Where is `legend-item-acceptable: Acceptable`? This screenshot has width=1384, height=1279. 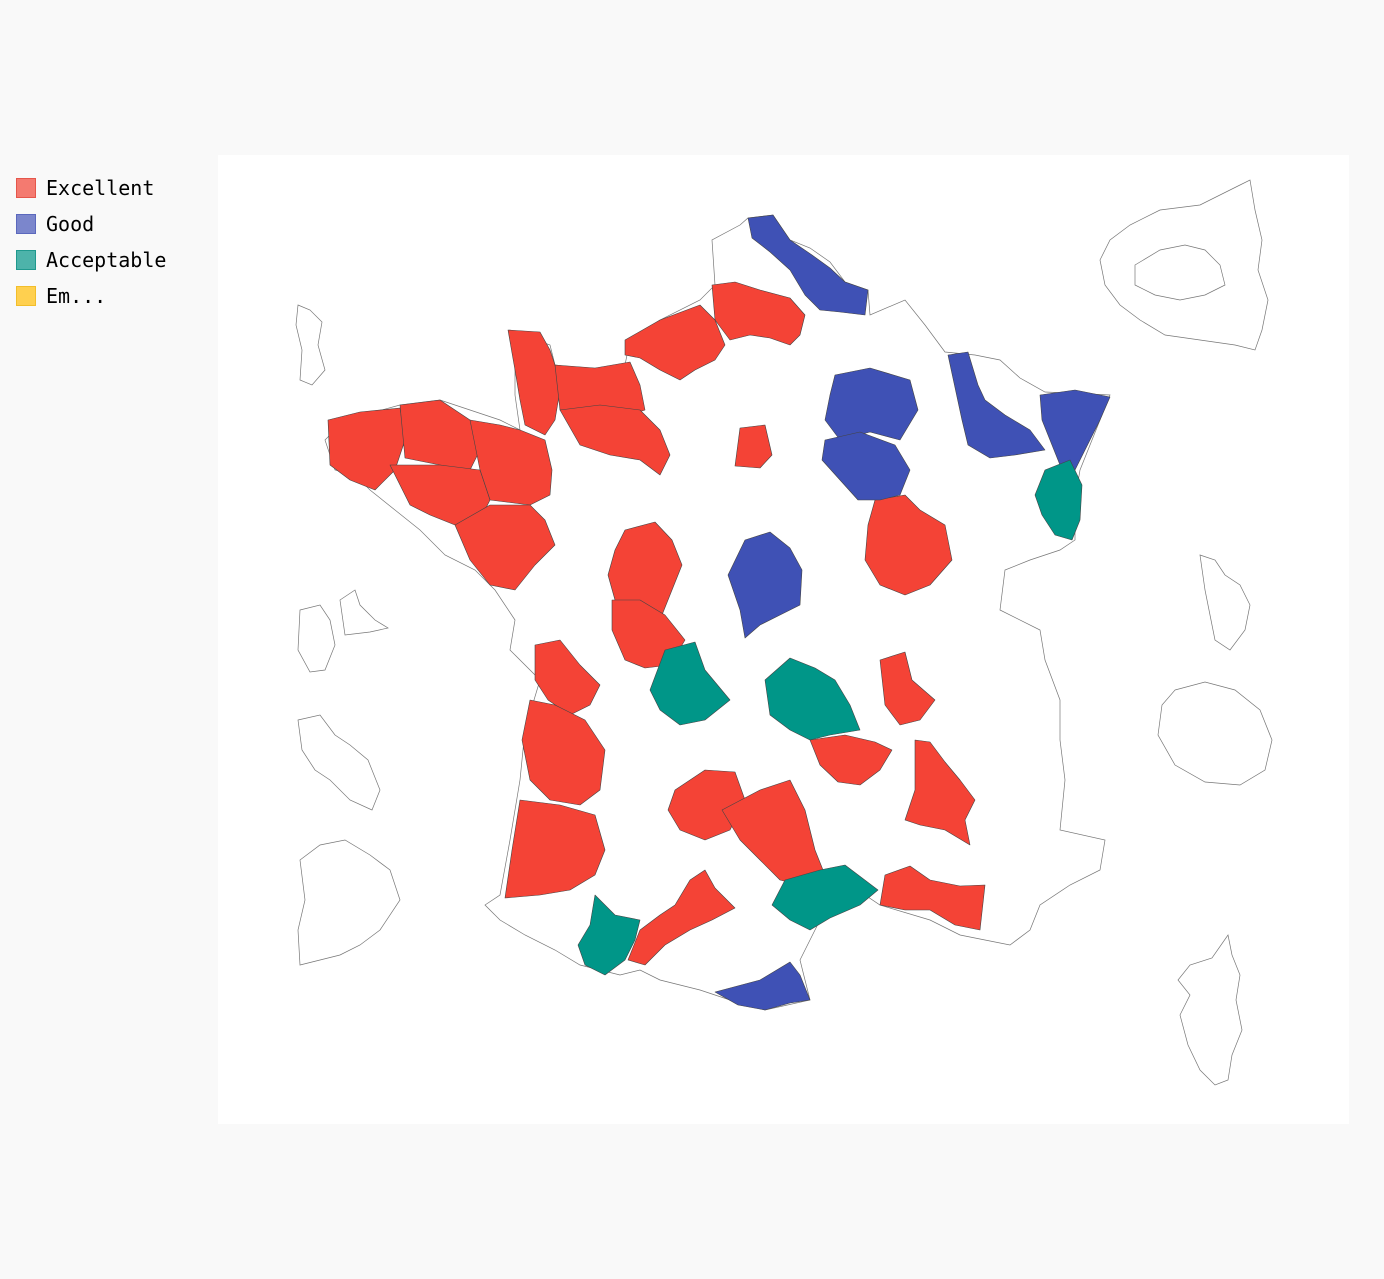
legend-item-acceptable: Acceptable is located at coordinates (91, 260).